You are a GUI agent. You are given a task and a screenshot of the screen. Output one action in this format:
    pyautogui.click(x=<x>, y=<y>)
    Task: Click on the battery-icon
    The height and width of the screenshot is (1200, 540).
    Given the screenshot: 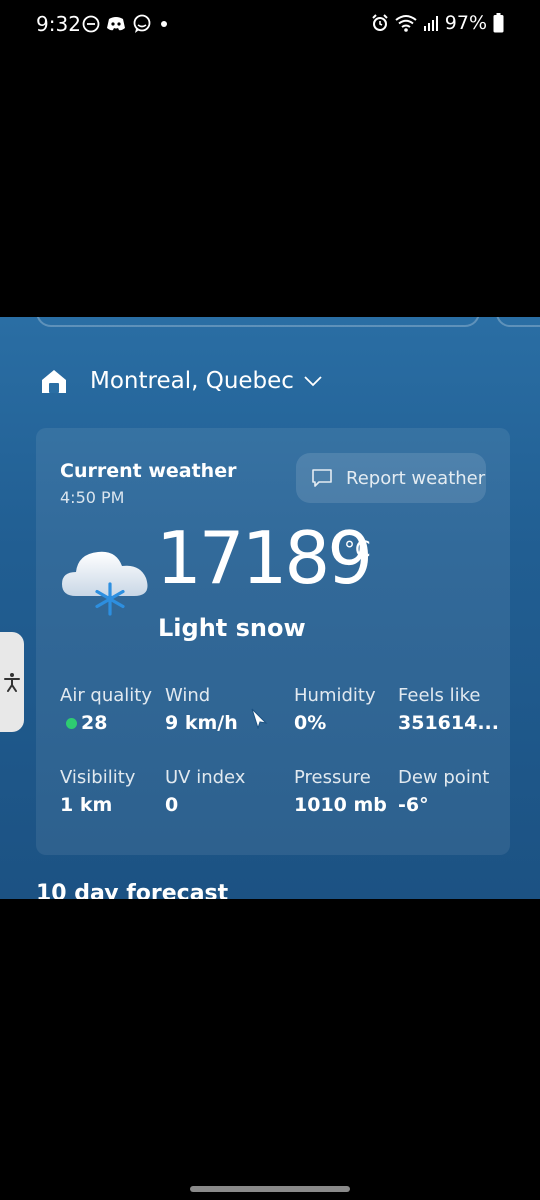 What is the action you would take?
    pyautogui.click(x=498, y=23)
    